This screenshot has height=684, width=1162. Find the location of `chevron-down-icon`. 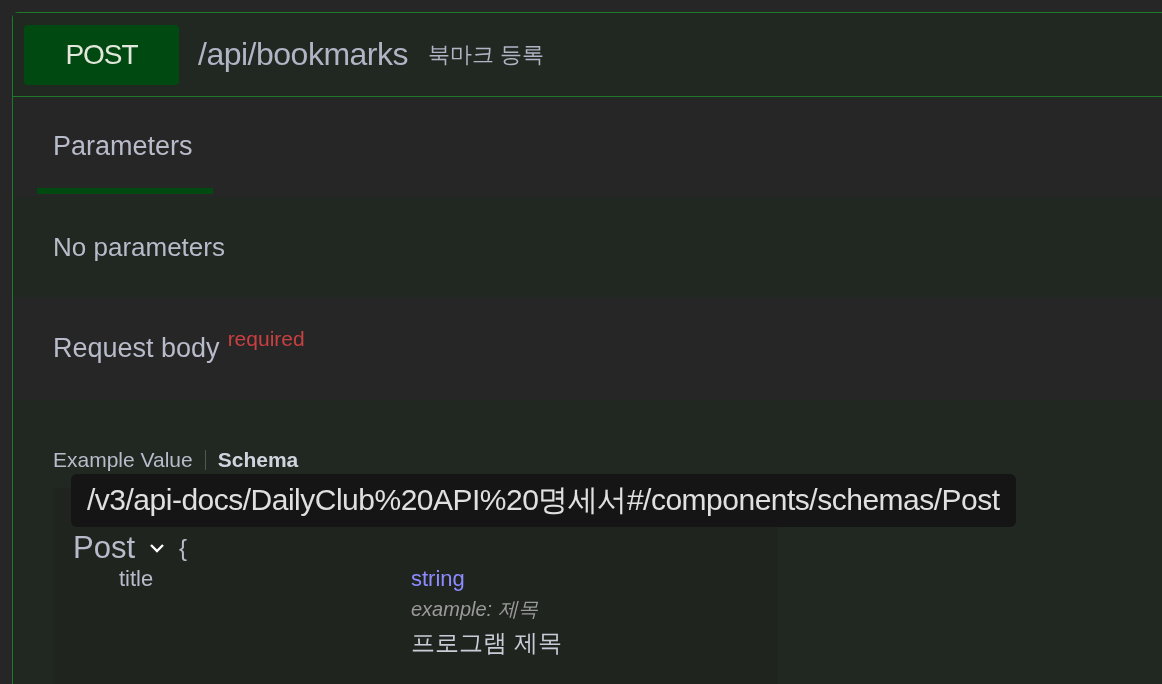

chevron-down-icon is located at coordinates (157, 548).